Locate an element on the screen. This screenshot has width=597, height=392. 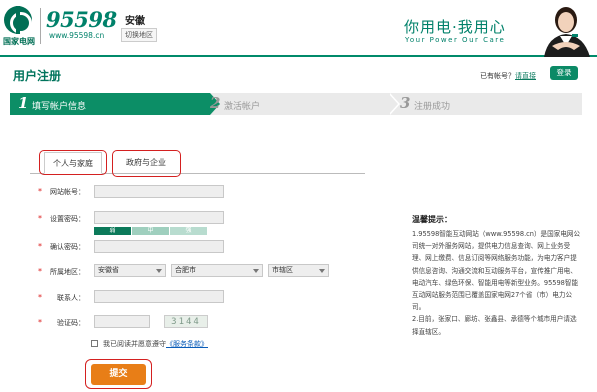
highlight-personal-tab is located at coordinates (73, 162).